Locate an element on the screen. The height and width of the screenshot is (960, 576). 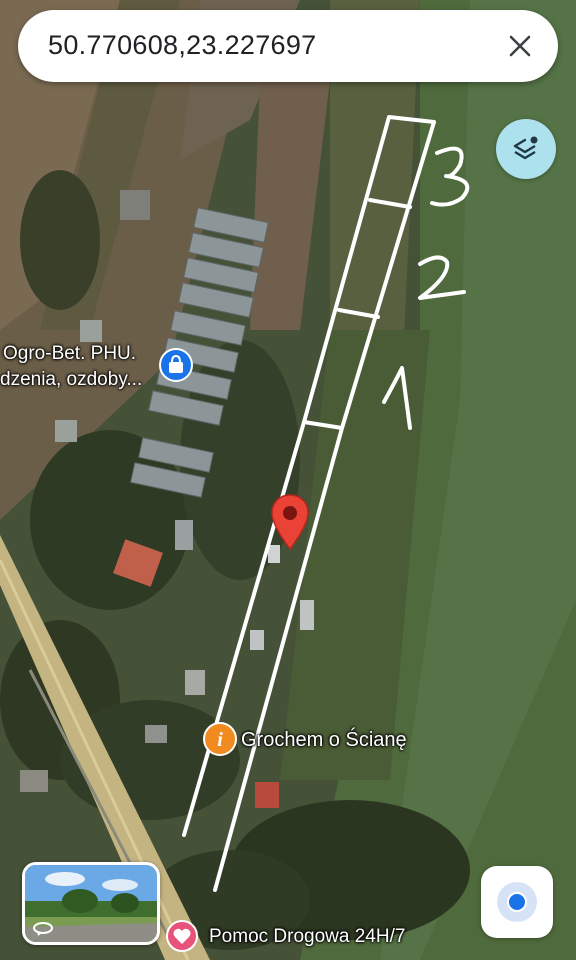
info-icon: i is located at coordinates (220, 739).